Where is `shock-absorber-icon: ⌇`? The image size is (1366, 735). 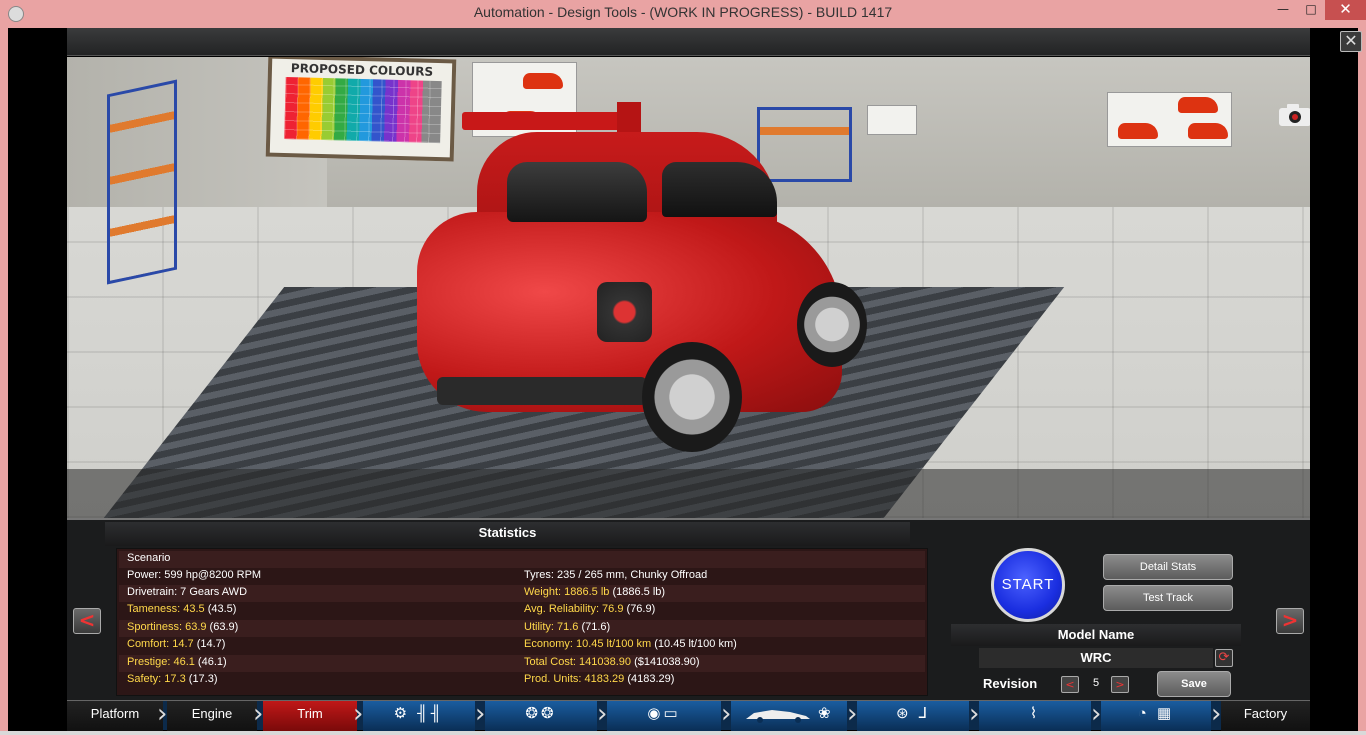
shock-absorber-icon: ⌇ is located at coordinates (1035, 713).